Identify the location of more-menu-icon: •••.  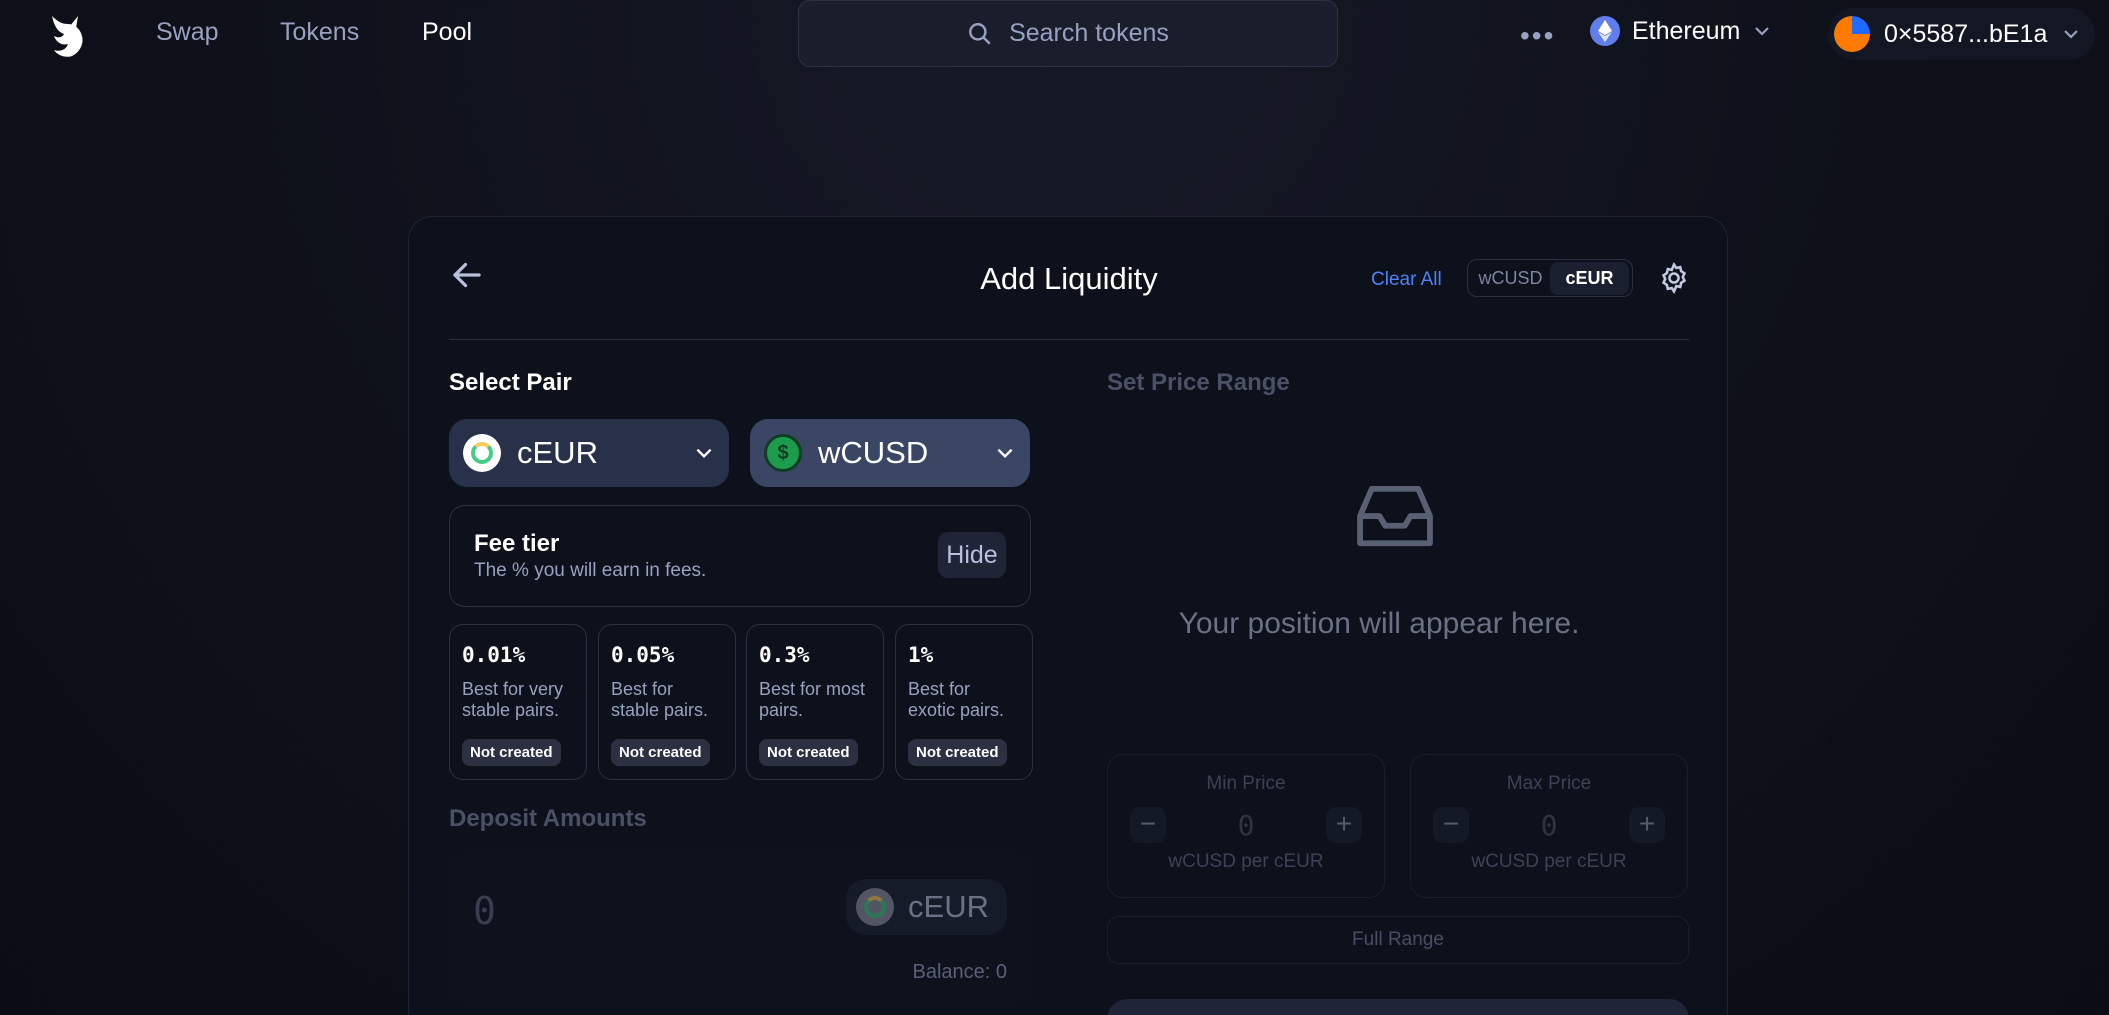
(1537, 36).